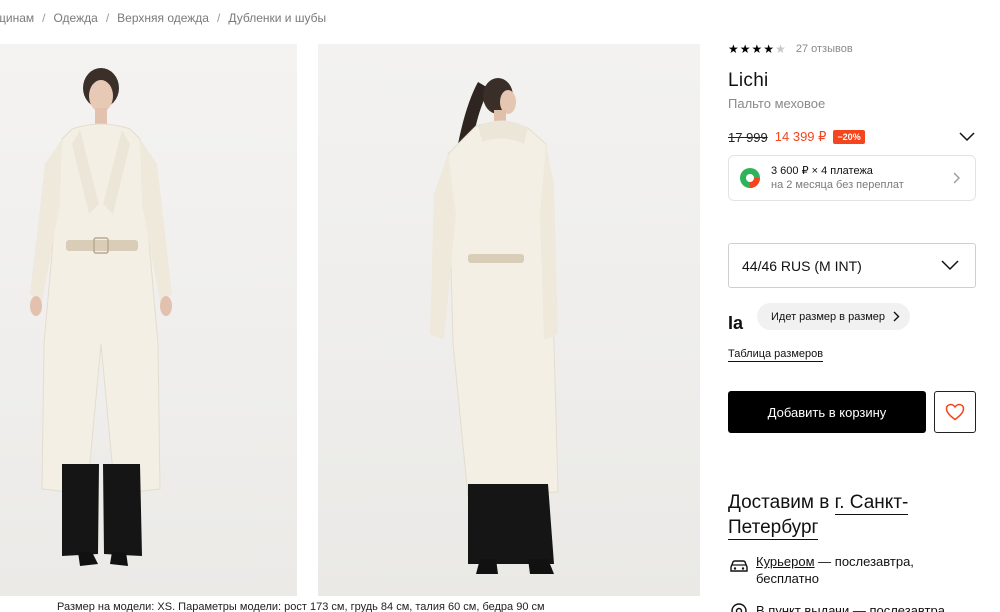  I want to click on fit-service-logo: Ia, so click(736, 323).